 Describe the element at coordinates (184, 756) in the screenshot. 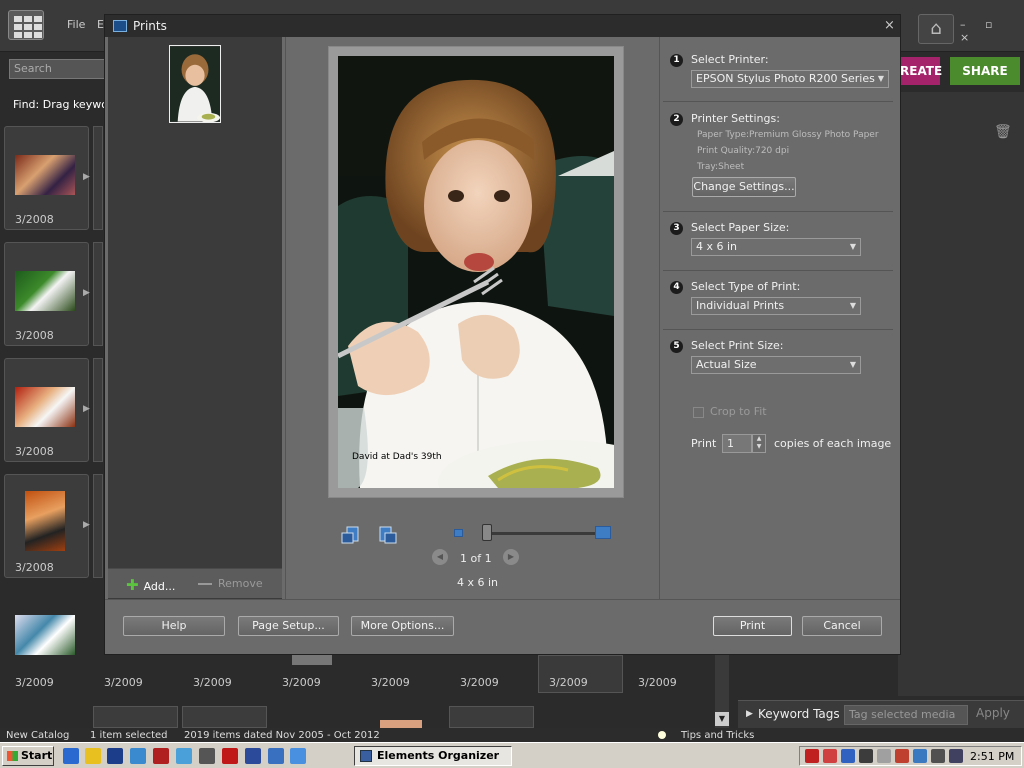

I see `messenger-icon` at that location.